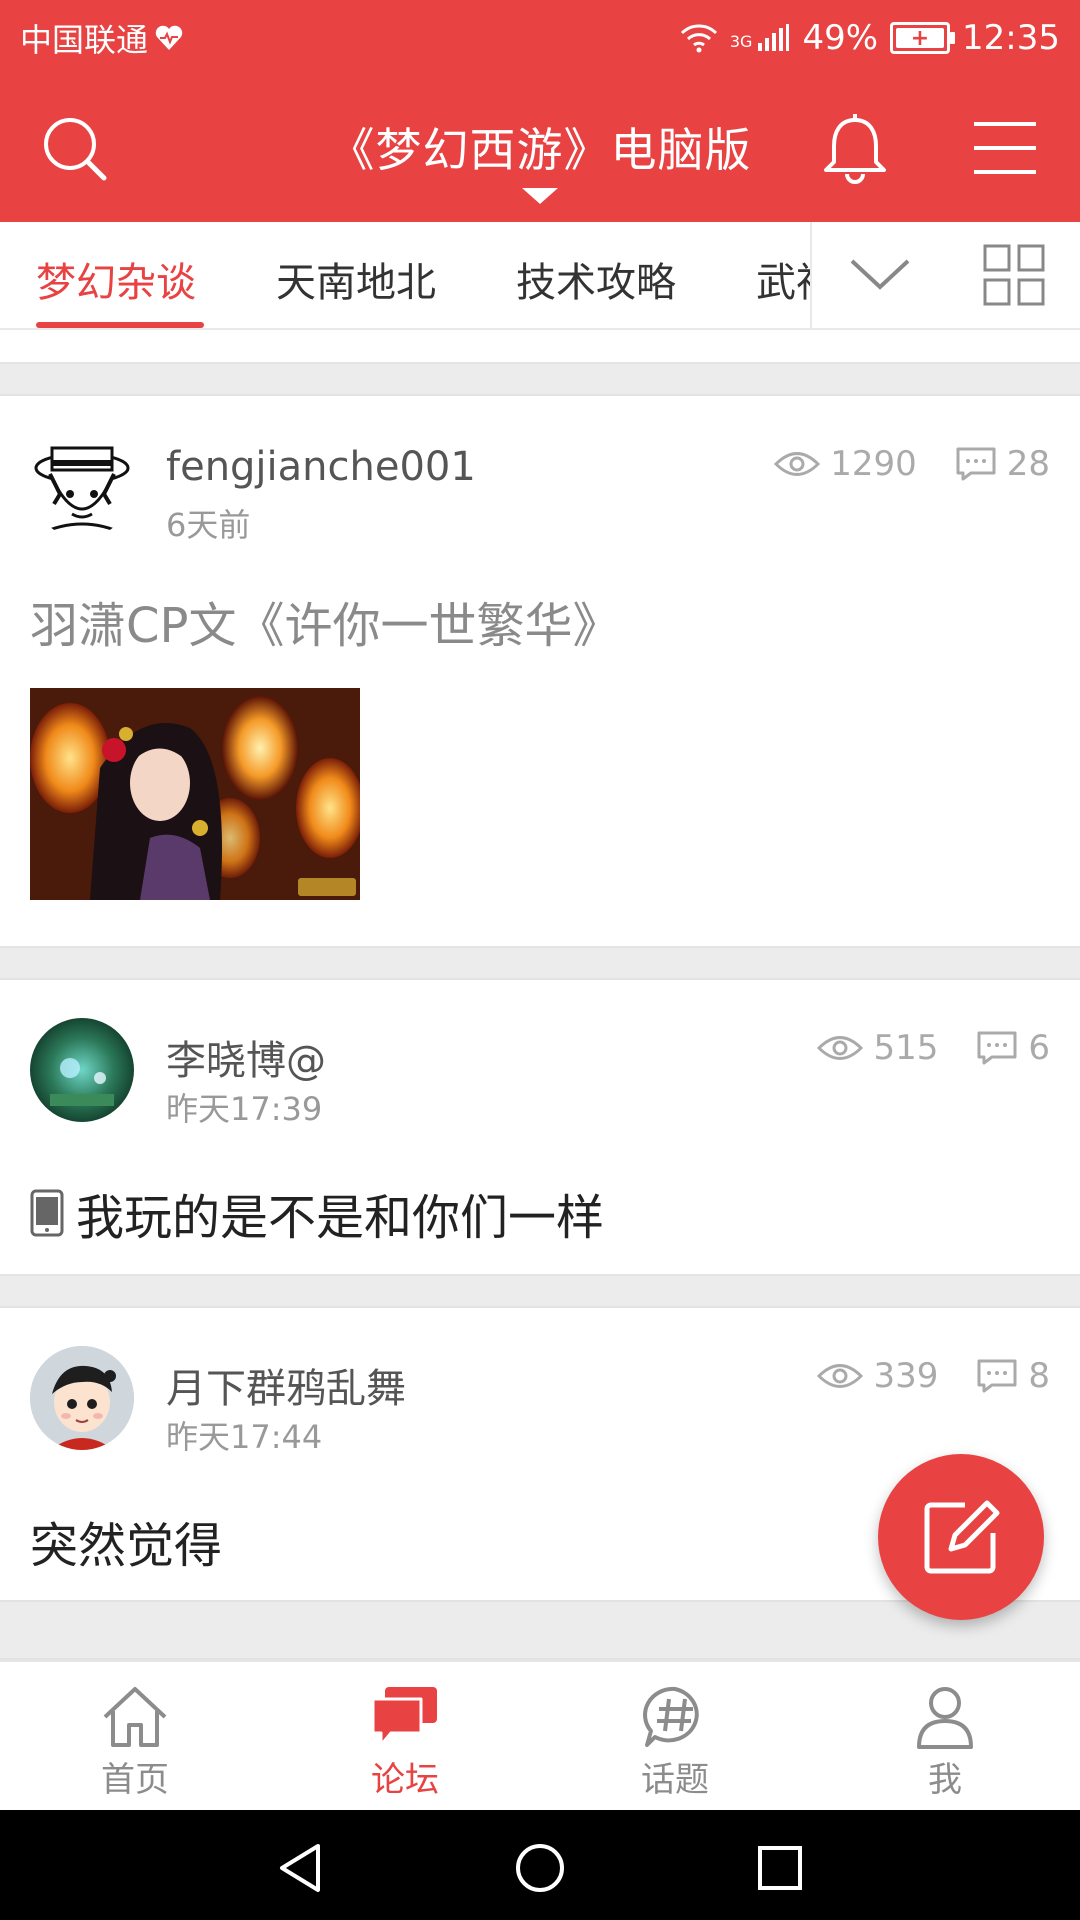  I want to click on comment-count: 6, so click(1039, 1048).